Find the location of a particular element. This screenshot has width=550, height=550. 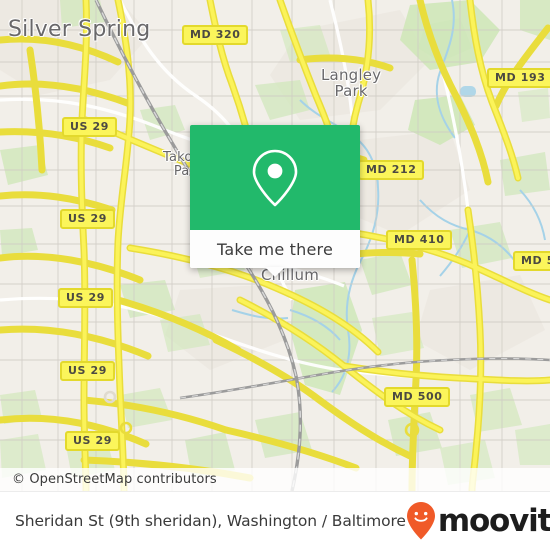

moovit-wordmark: moovit is located at coordinates (493, 520).